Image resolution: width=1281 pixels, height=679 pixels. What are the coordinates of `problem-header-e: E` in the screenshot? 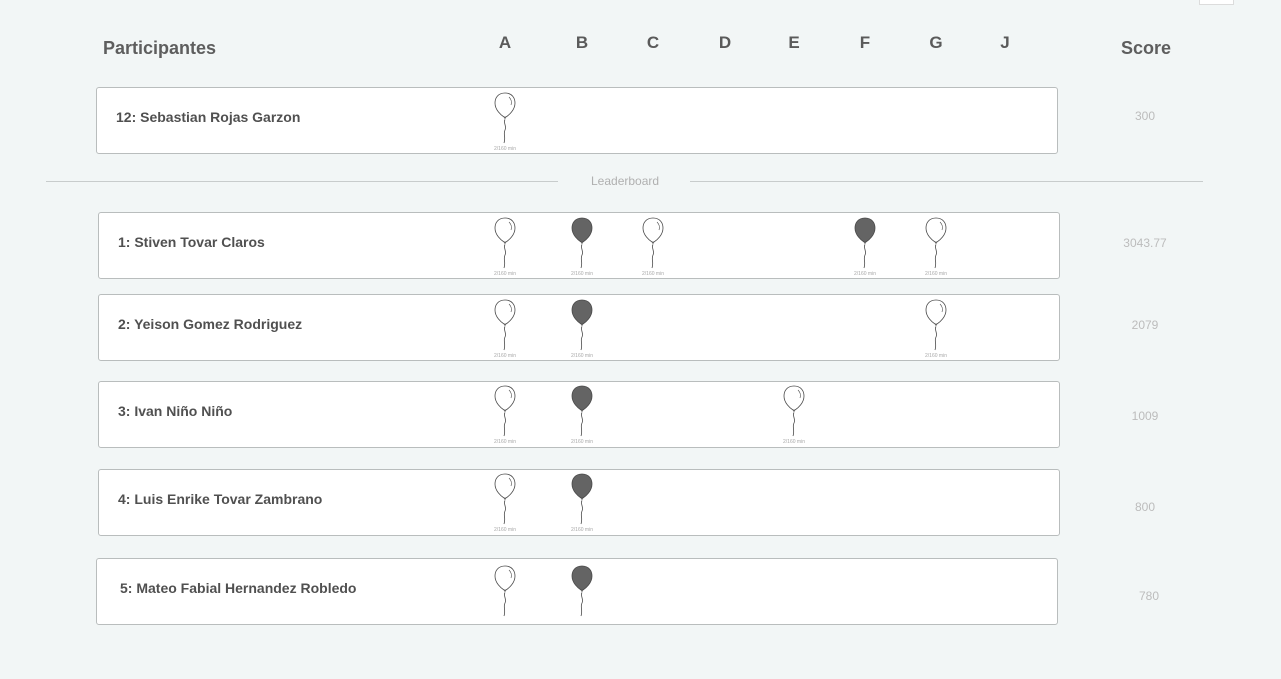 It's located at (794, 42).